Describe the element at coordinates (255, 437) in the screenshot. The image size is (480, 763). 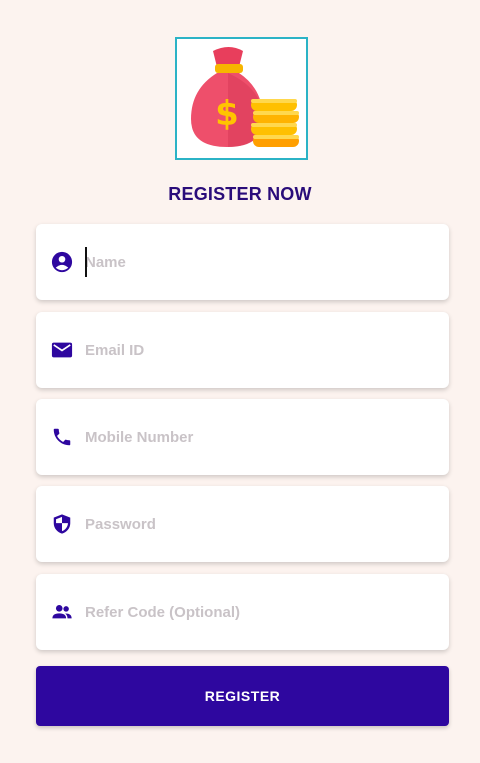
I see `mobile-number-input` at that location.